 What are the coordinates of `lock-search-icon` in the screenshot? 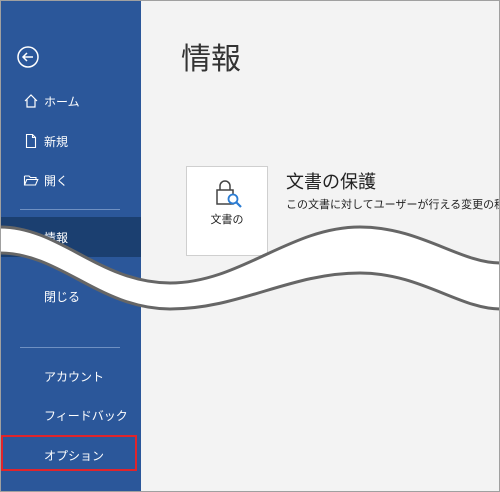 It's located at (229, 194).